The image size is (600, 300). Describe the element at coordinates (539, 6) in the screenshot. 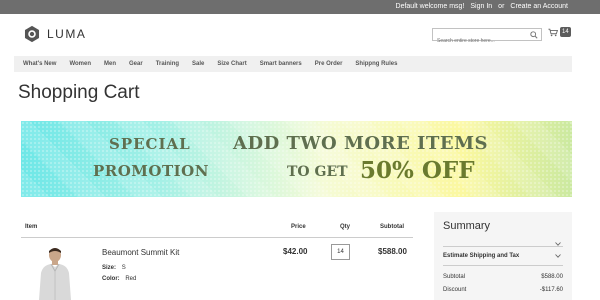

I see `create-account-link: Create an Account` at that location.